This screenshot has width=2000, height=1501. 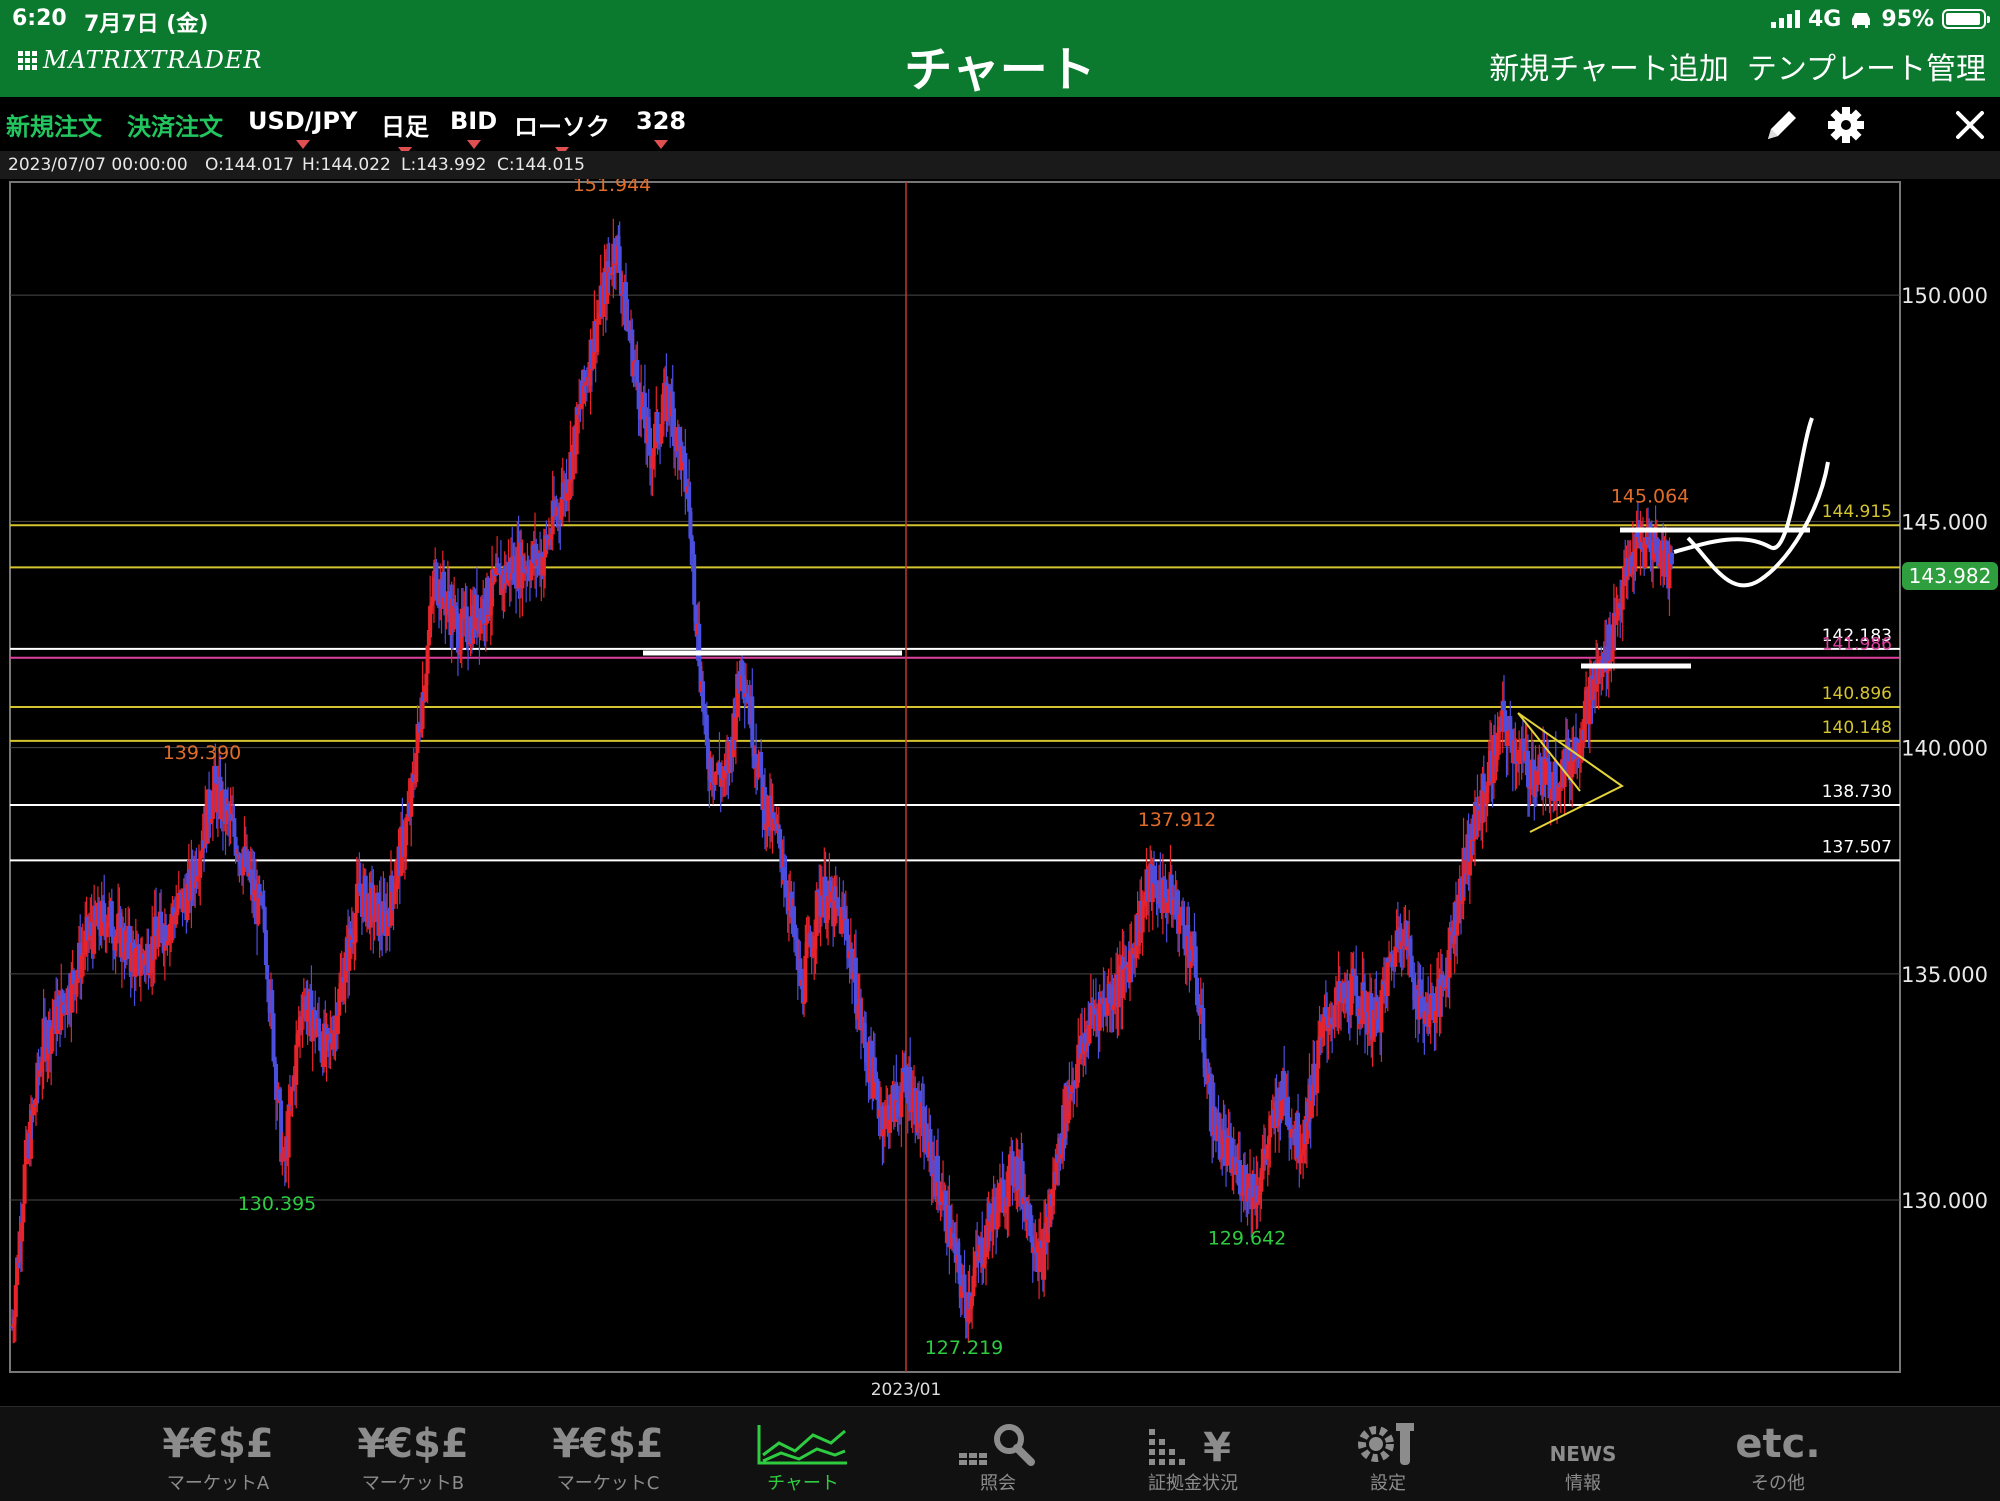 What do you see at coordinates (1944, 1201) in the screenshot?
I see `y-tick-label: 130.000` at bounding box center [1944, 1201].